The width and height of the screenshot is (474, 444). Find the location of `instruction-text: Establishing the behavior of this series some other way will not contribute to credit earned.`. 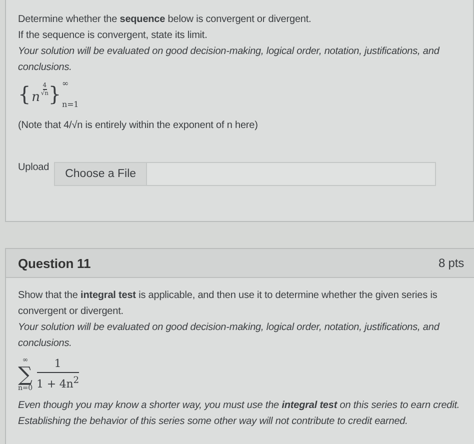

instruction-text: Establishing the behavior of this series some other way will not contribute to credit earned. is located at coordinates (213, 422).